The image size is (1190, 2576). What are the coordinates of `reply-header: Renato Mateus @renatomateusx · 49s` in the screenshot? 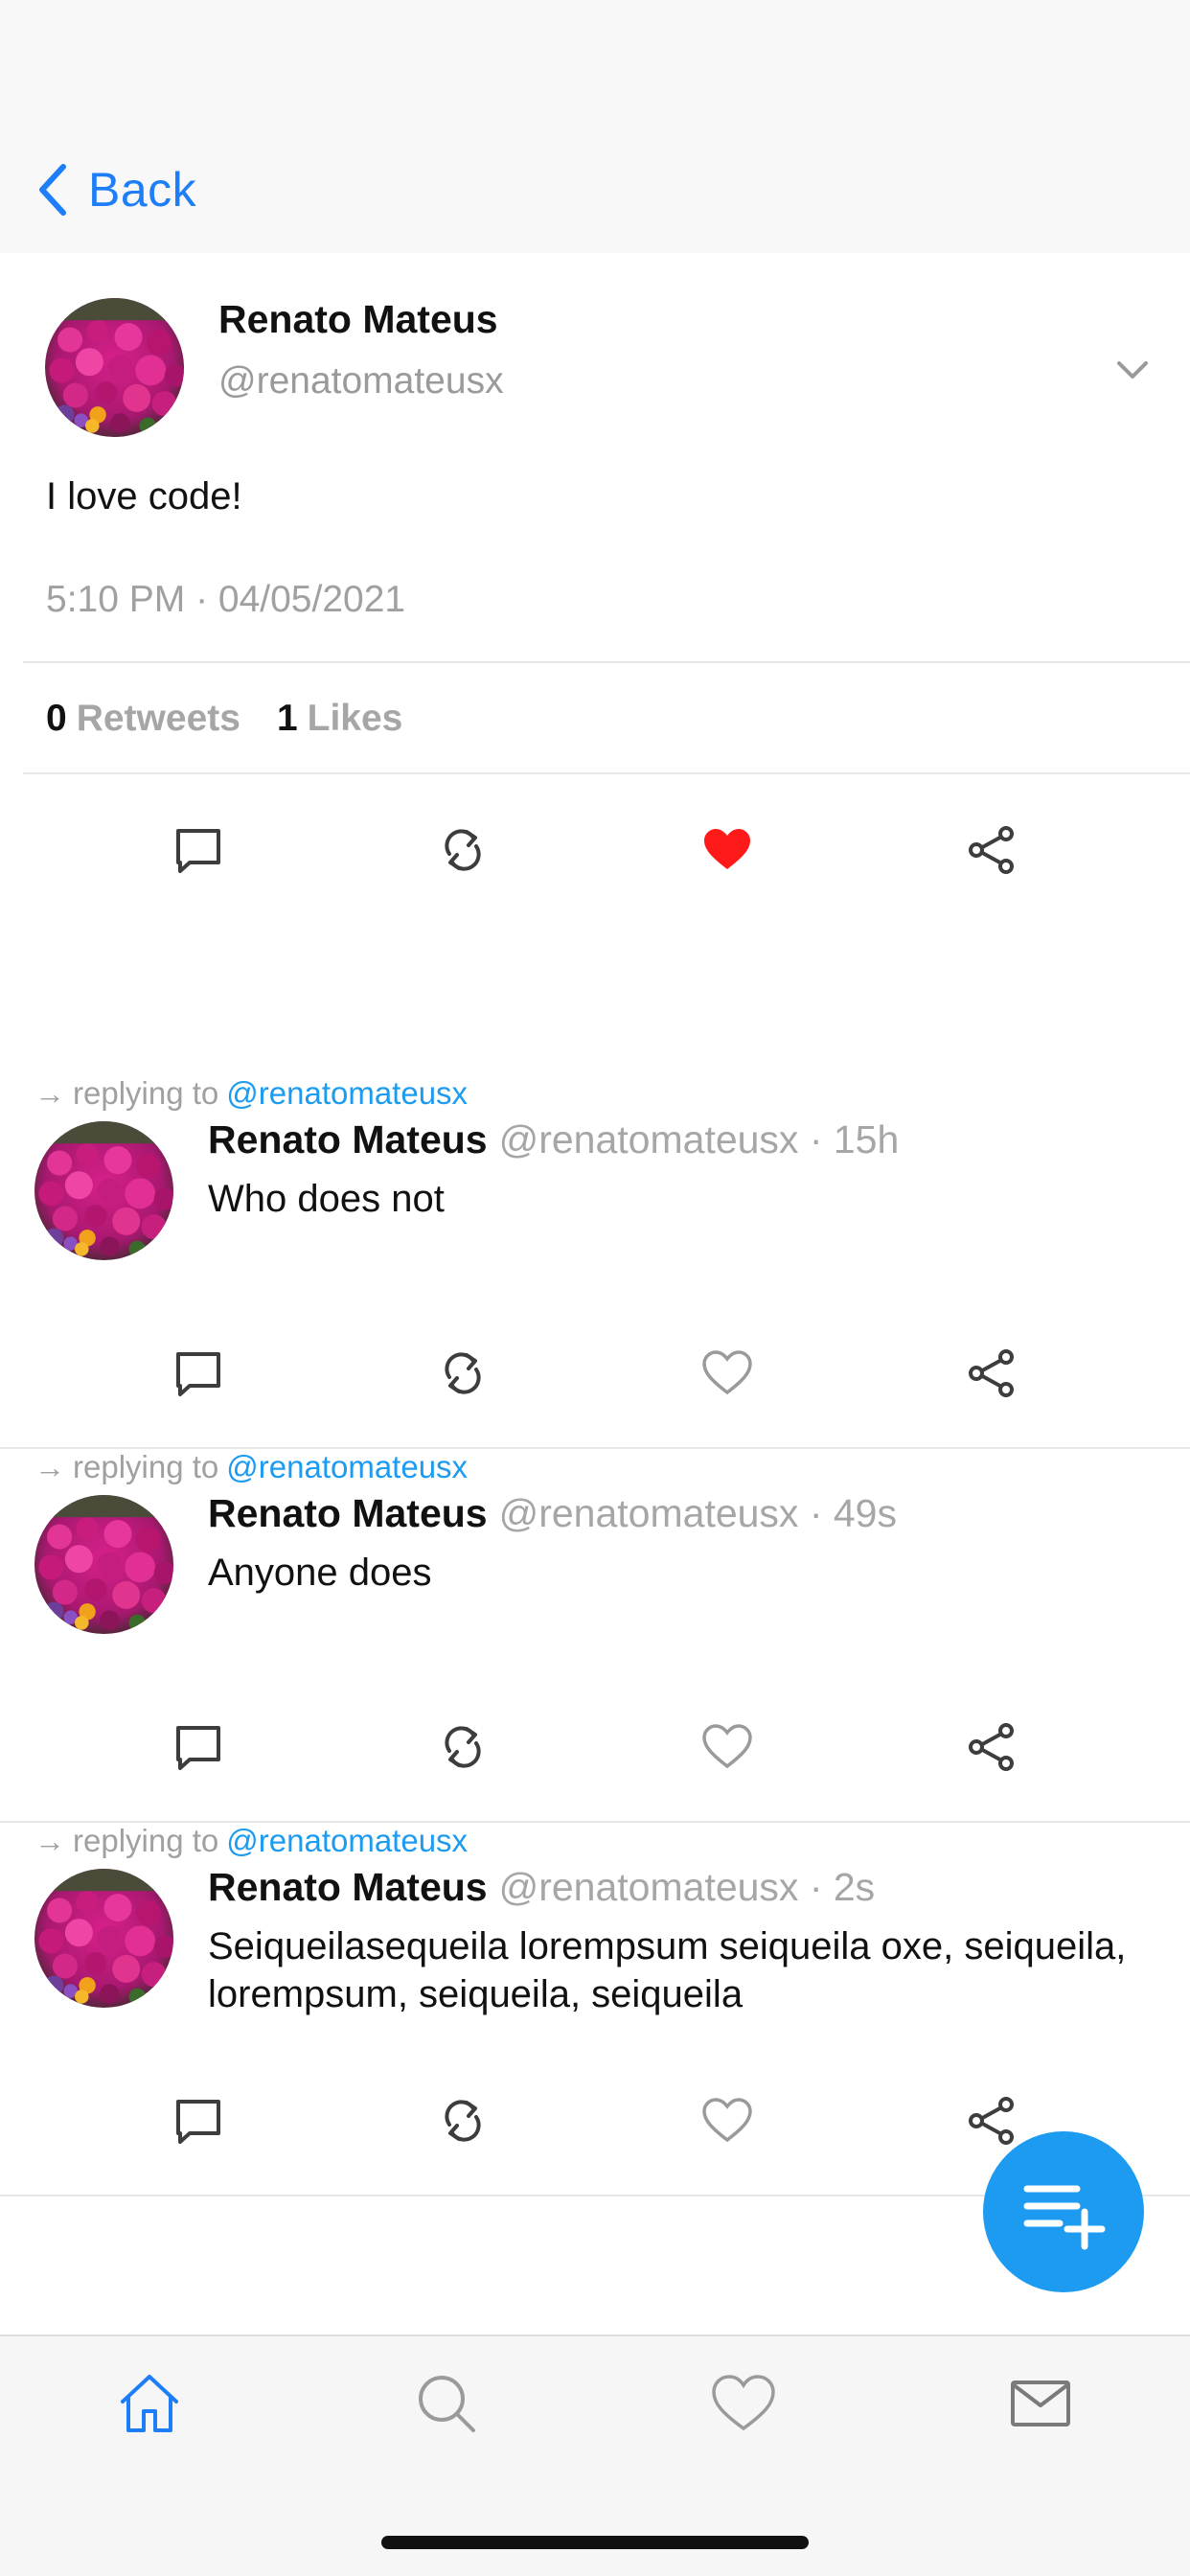 It's located at (553, 1513).